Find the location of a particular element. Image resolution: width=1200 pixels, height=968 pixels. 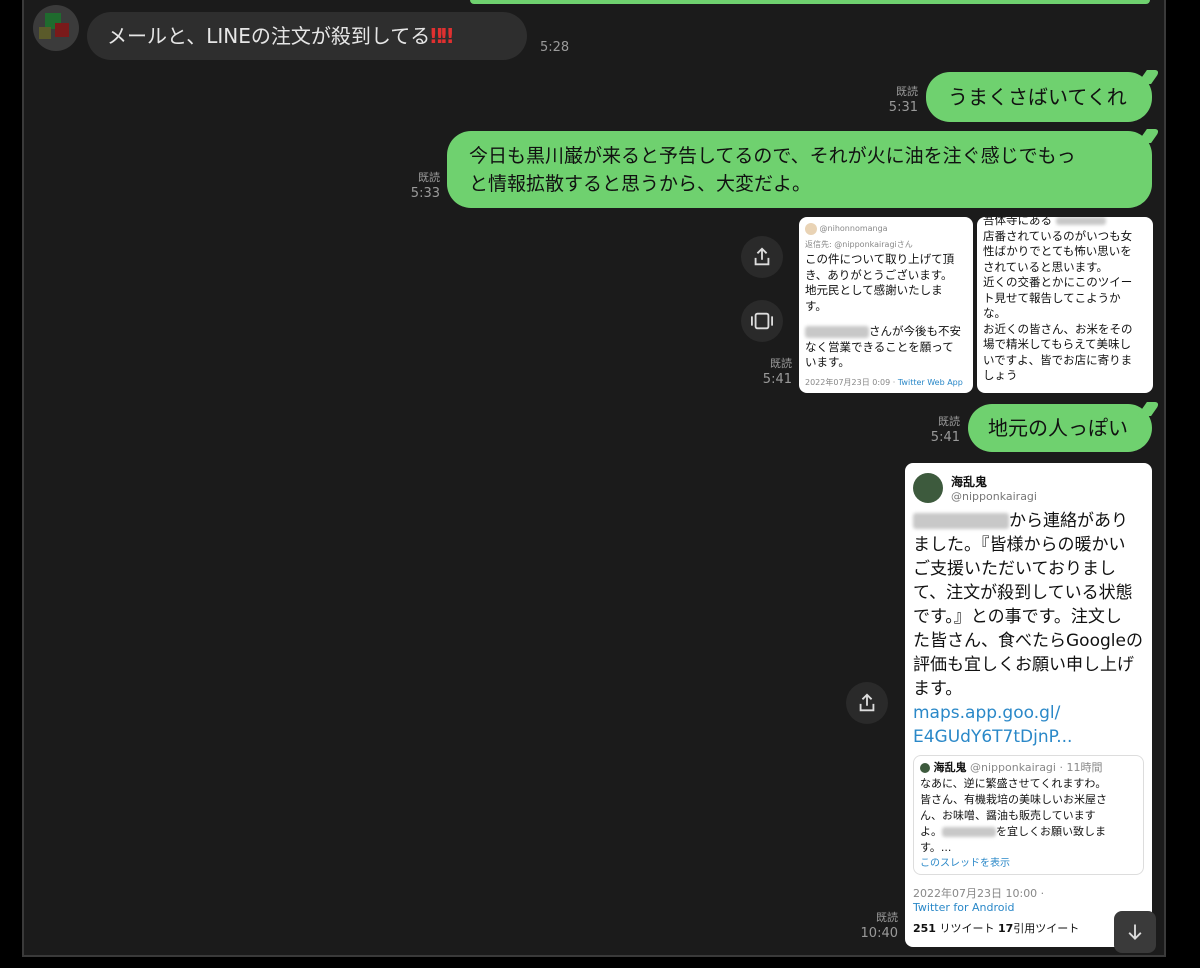

gallery-button is located at coordinates (762, 321).